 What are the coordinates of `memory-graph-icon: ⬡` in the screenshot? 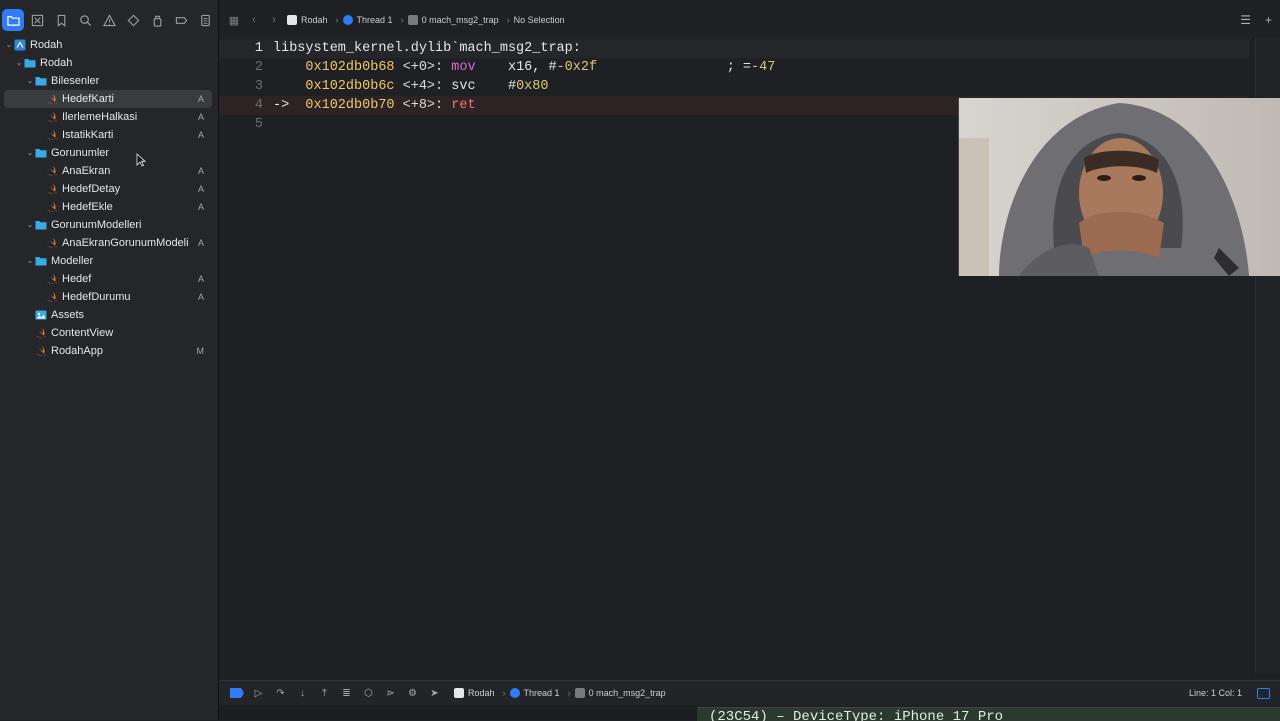 It's located at (368, 693).